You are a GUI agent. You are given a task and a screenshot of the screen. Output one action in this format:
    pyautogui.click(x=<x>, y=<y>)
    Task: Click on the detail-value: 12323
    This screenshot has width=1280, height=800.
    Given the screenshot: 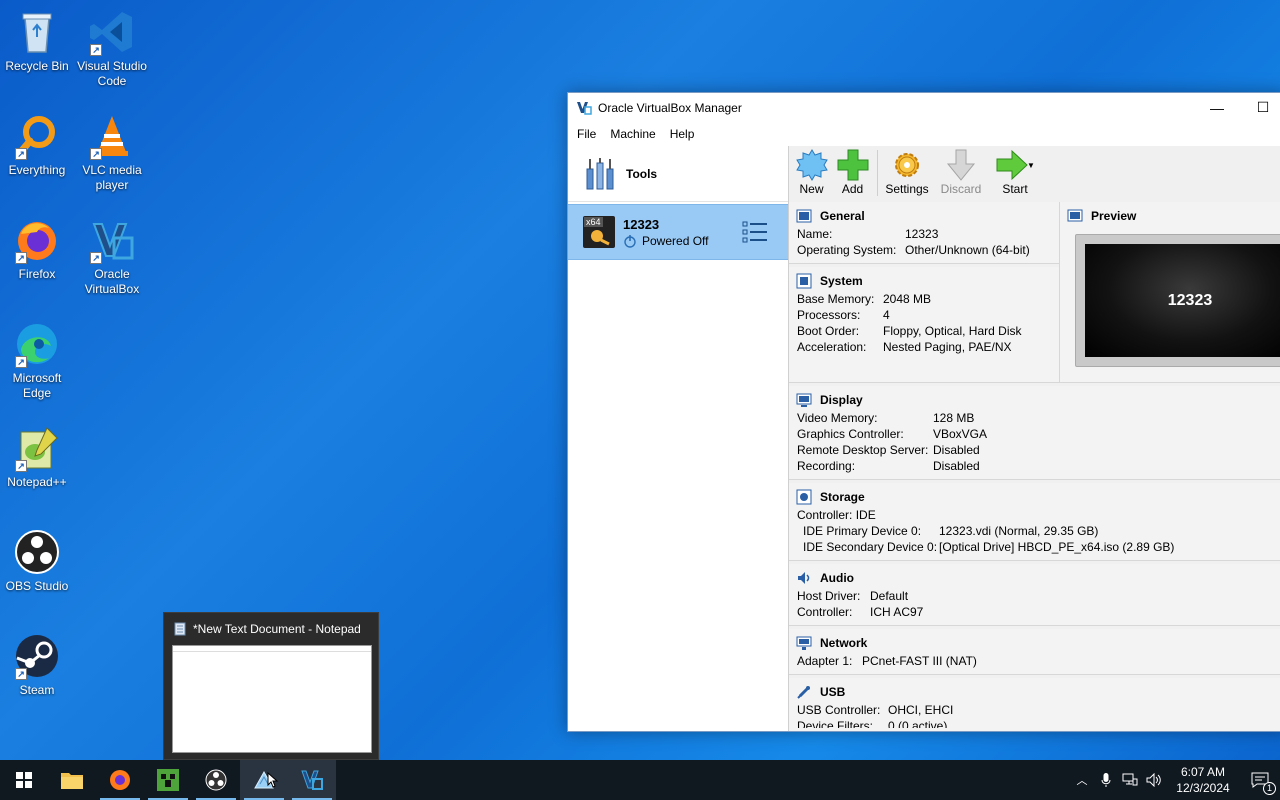 What is the action you would take?
    pyautogui.click(x=922, y=234)
    